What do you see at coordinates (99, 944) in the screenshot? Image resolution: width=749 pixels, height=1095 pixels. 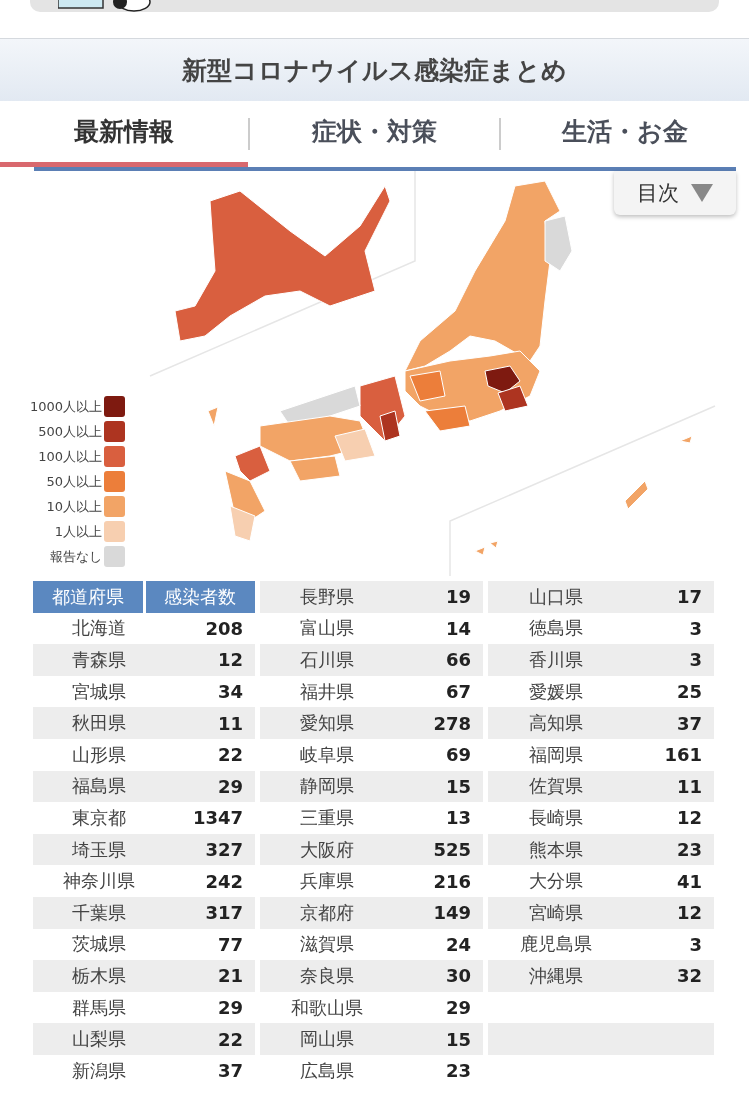 I see `prefecture-cell-text: 茨城県` at bounding box center [99, 944].